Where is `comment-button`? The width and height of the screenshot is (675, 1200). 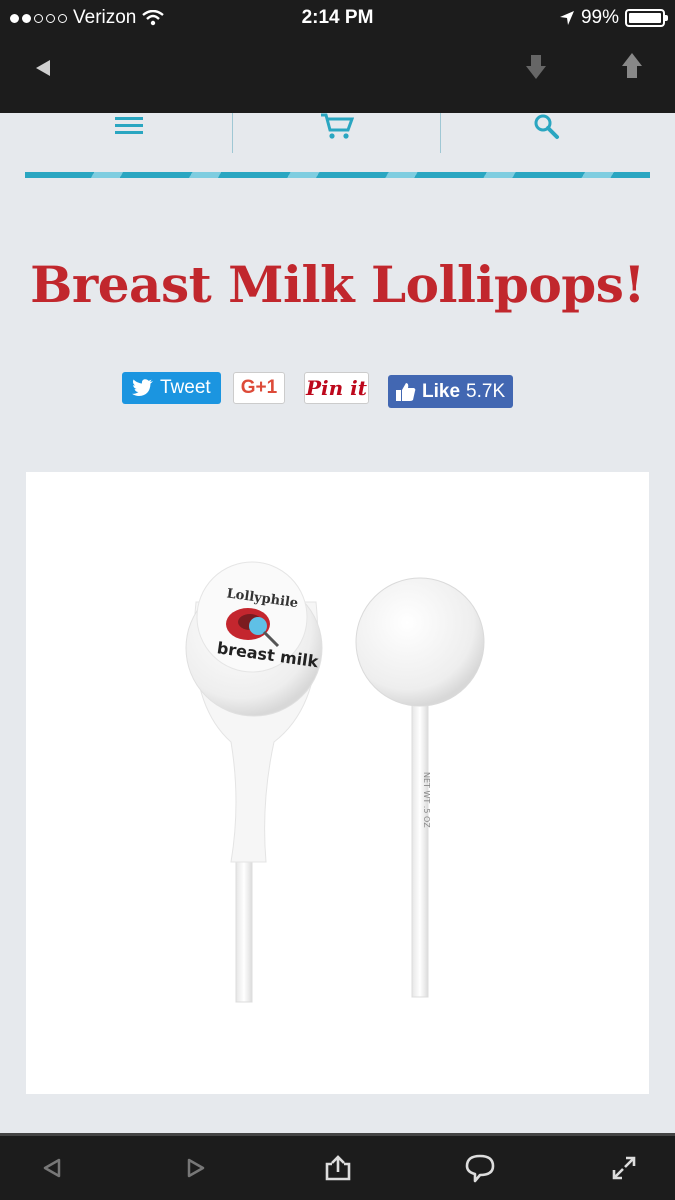 comment-button is located at coordinates (480, 1168).